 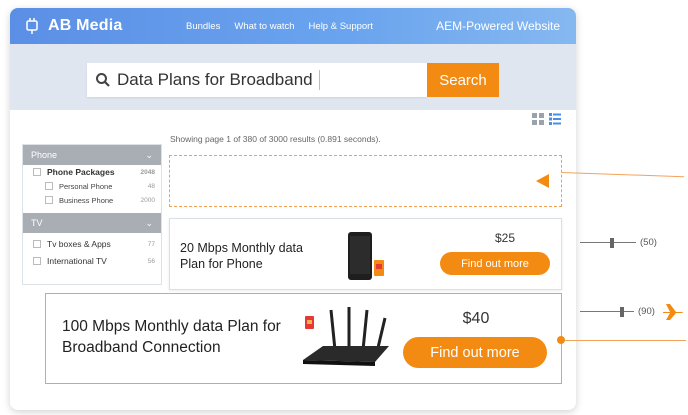 I want to click on plan-price: $40, so click(x=476, y=318).